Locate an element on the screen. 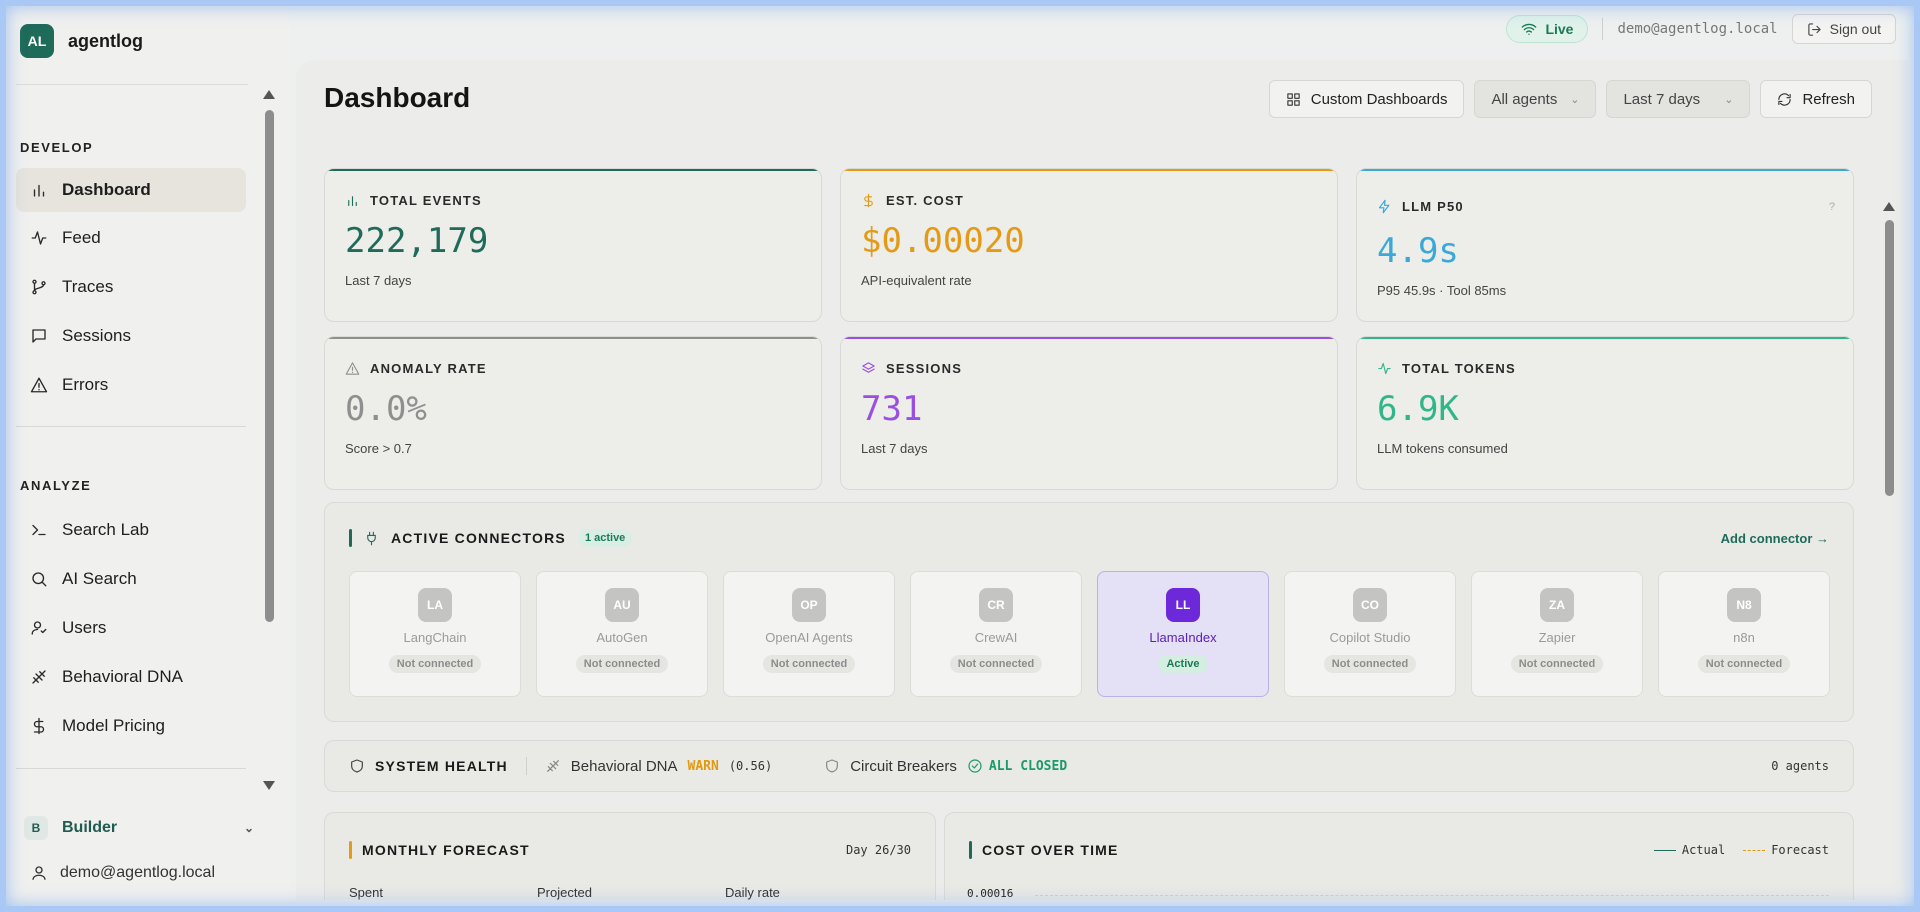 The height and width of the screenshot is (912, 1920). sidebar-item-traces: Traces is located at coordinates (131, 287).